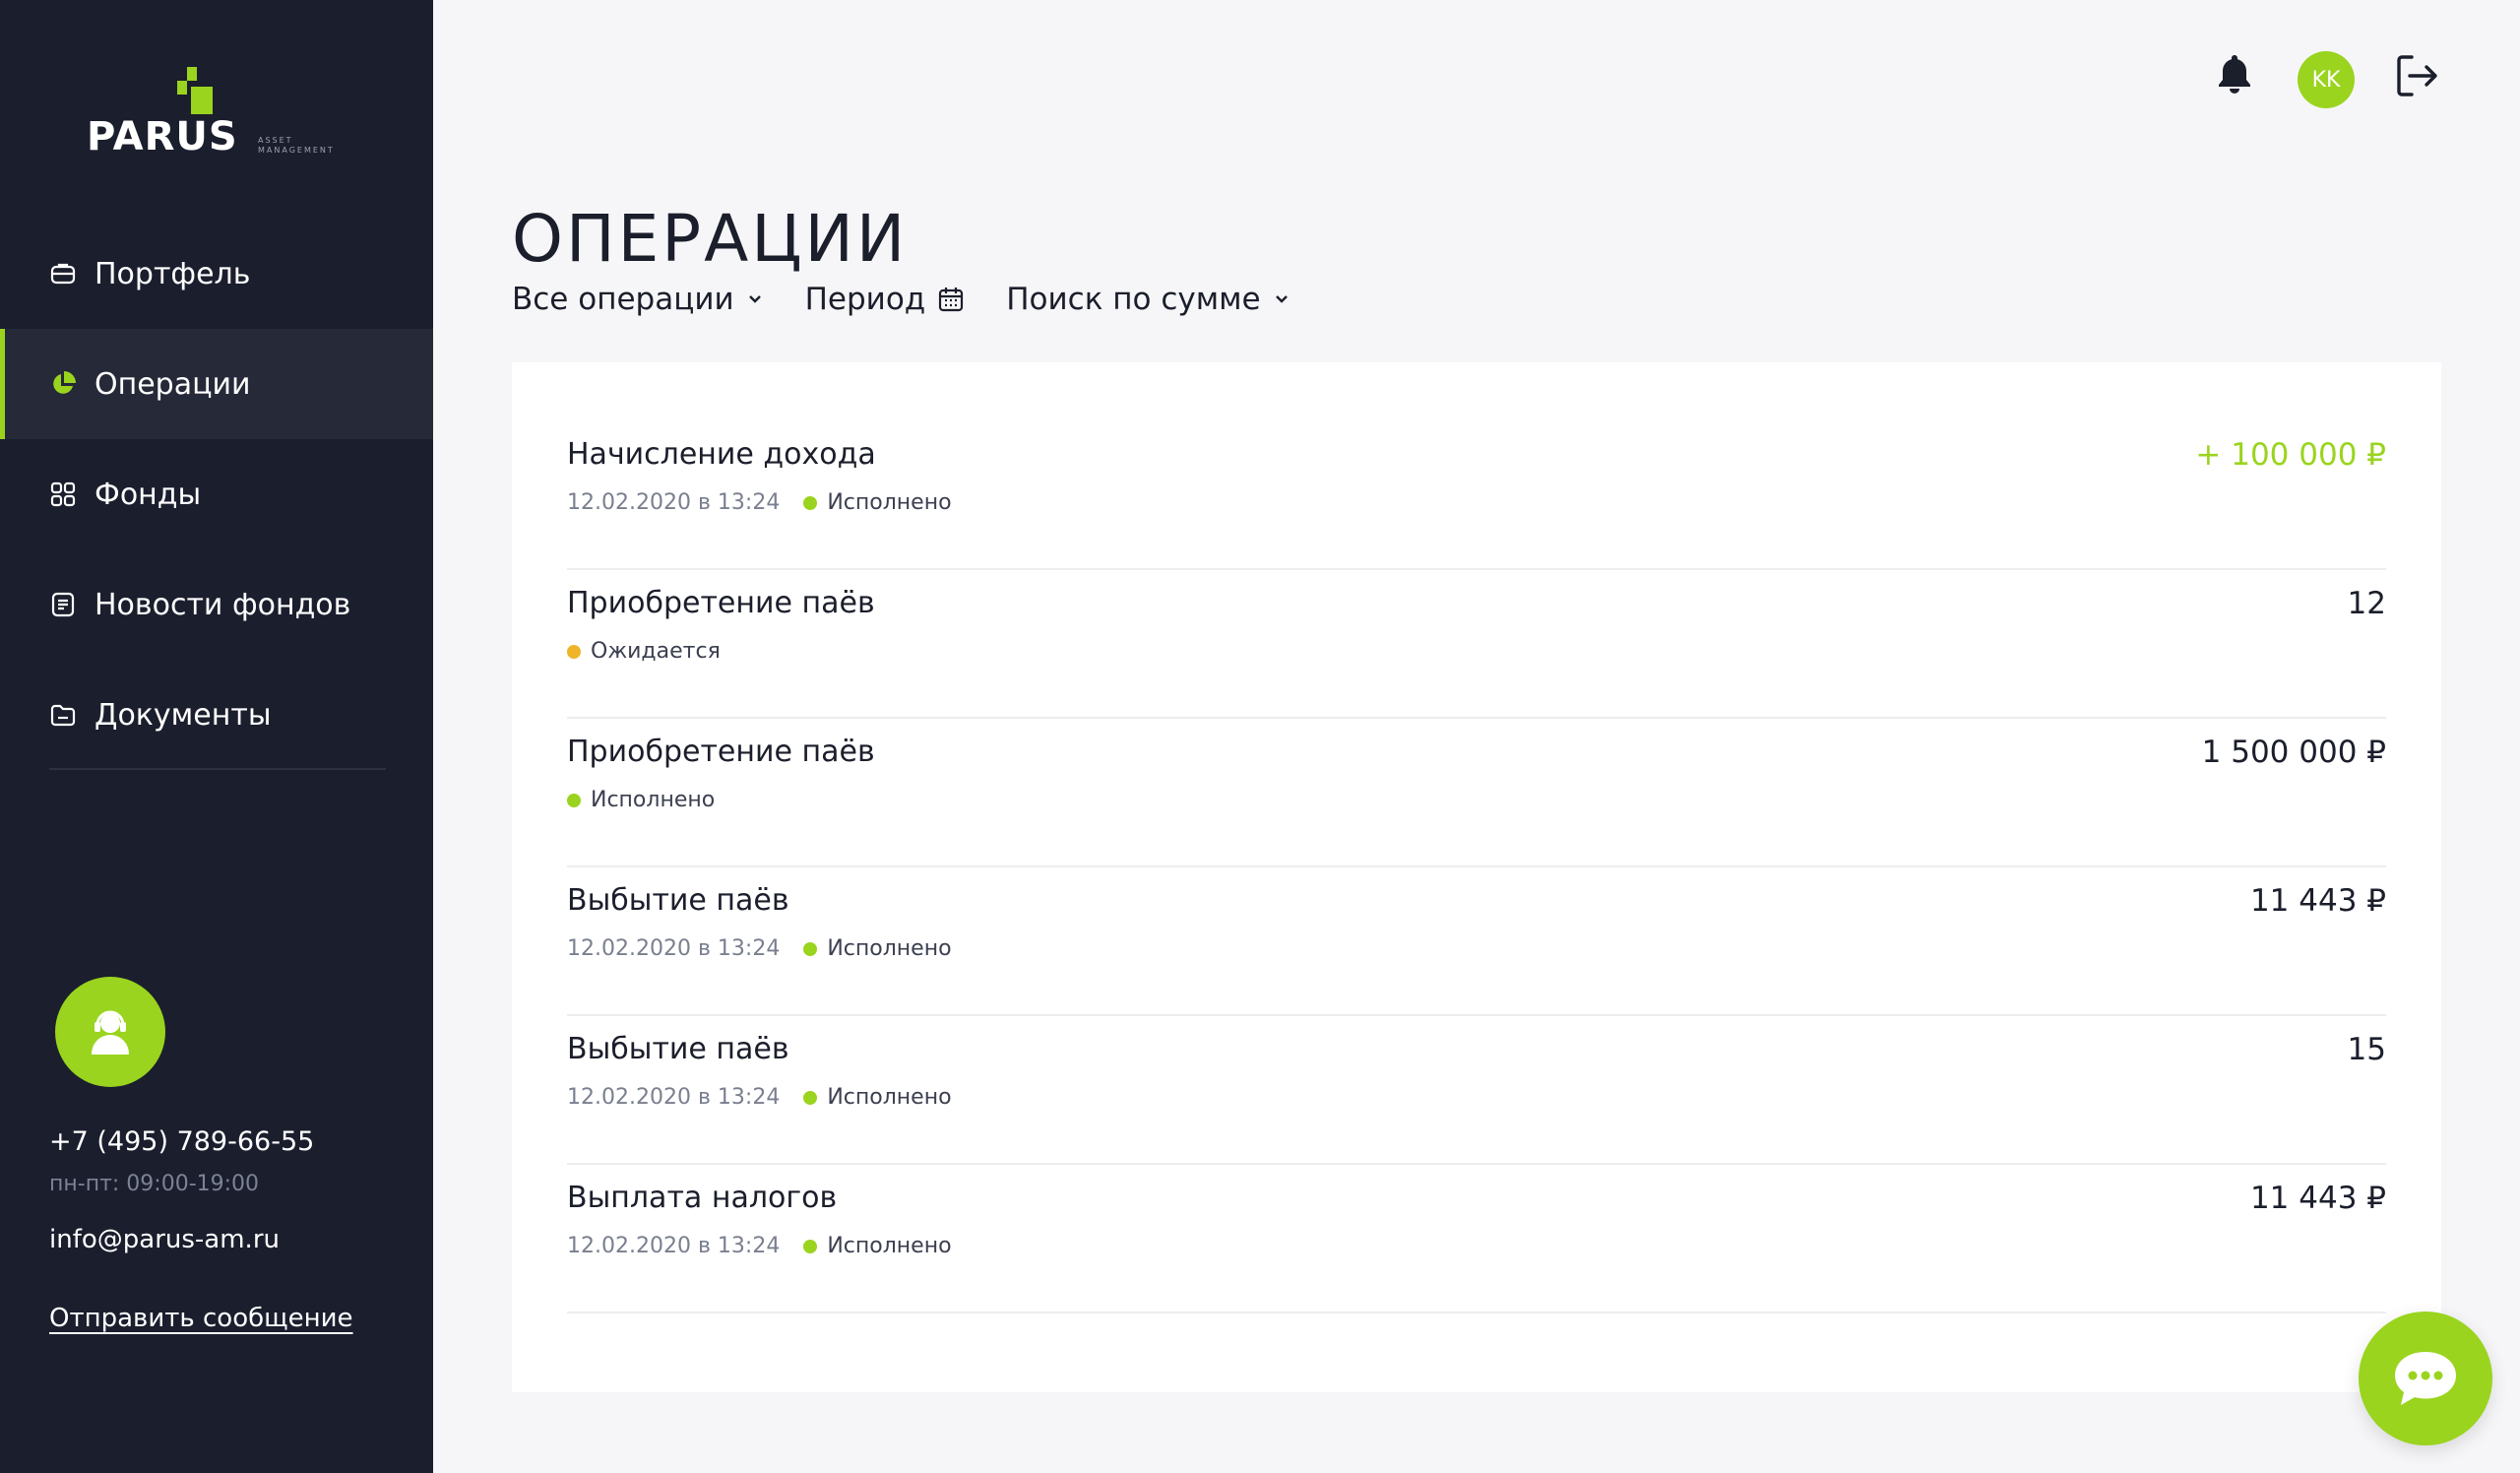  Describe the element at coordinates (217, 769) in the screenshot. I see `sidebar-divider` at that location.